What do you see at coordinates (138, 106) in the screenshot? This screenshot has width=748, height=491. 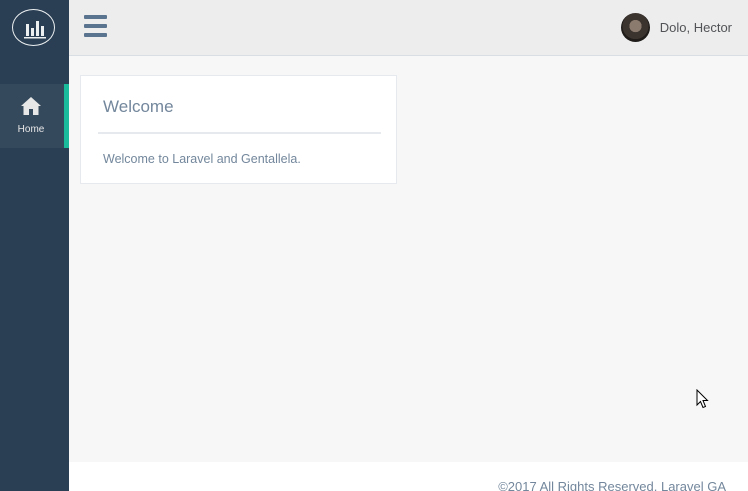 I see `panel-title: Welcome` at bounding box center [138, 106].